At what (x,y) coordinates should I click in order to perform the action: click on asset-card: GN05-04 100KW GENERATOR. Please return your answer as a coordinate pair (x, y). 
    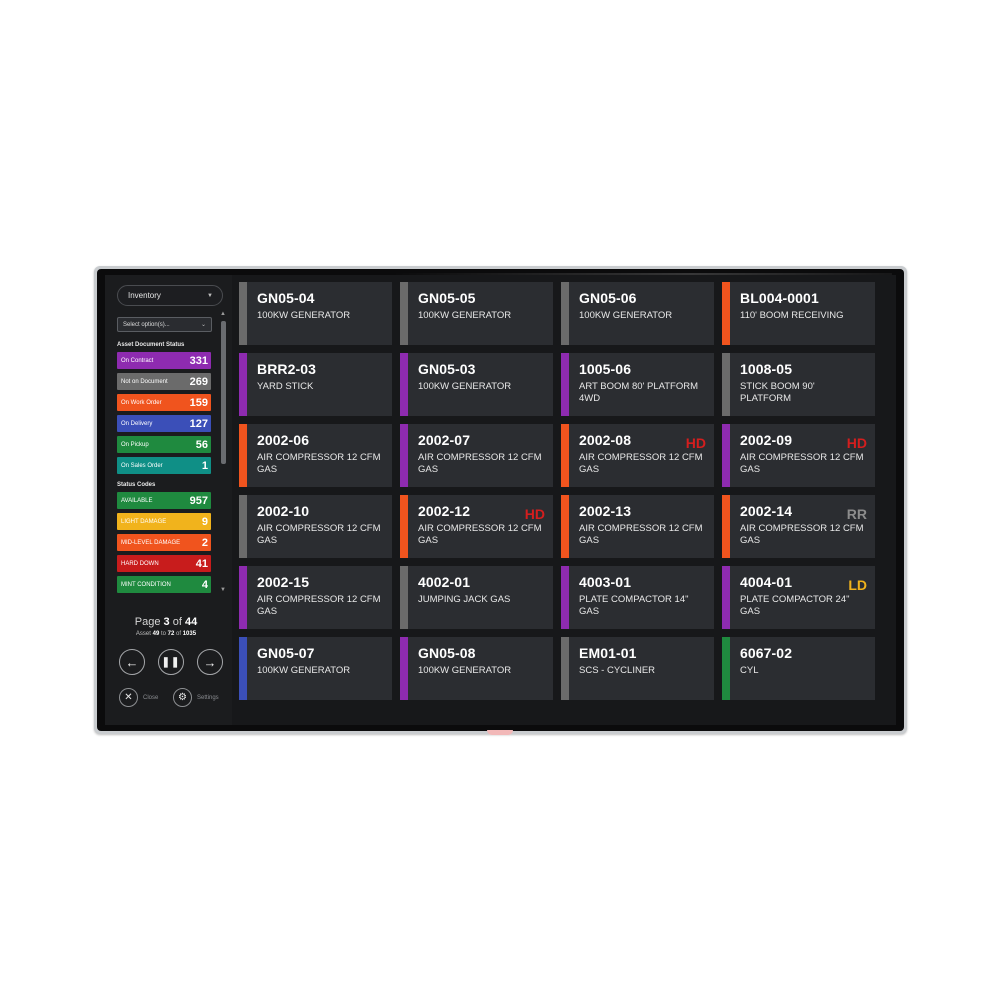
    Looking at the image, I should click on (315, 313).